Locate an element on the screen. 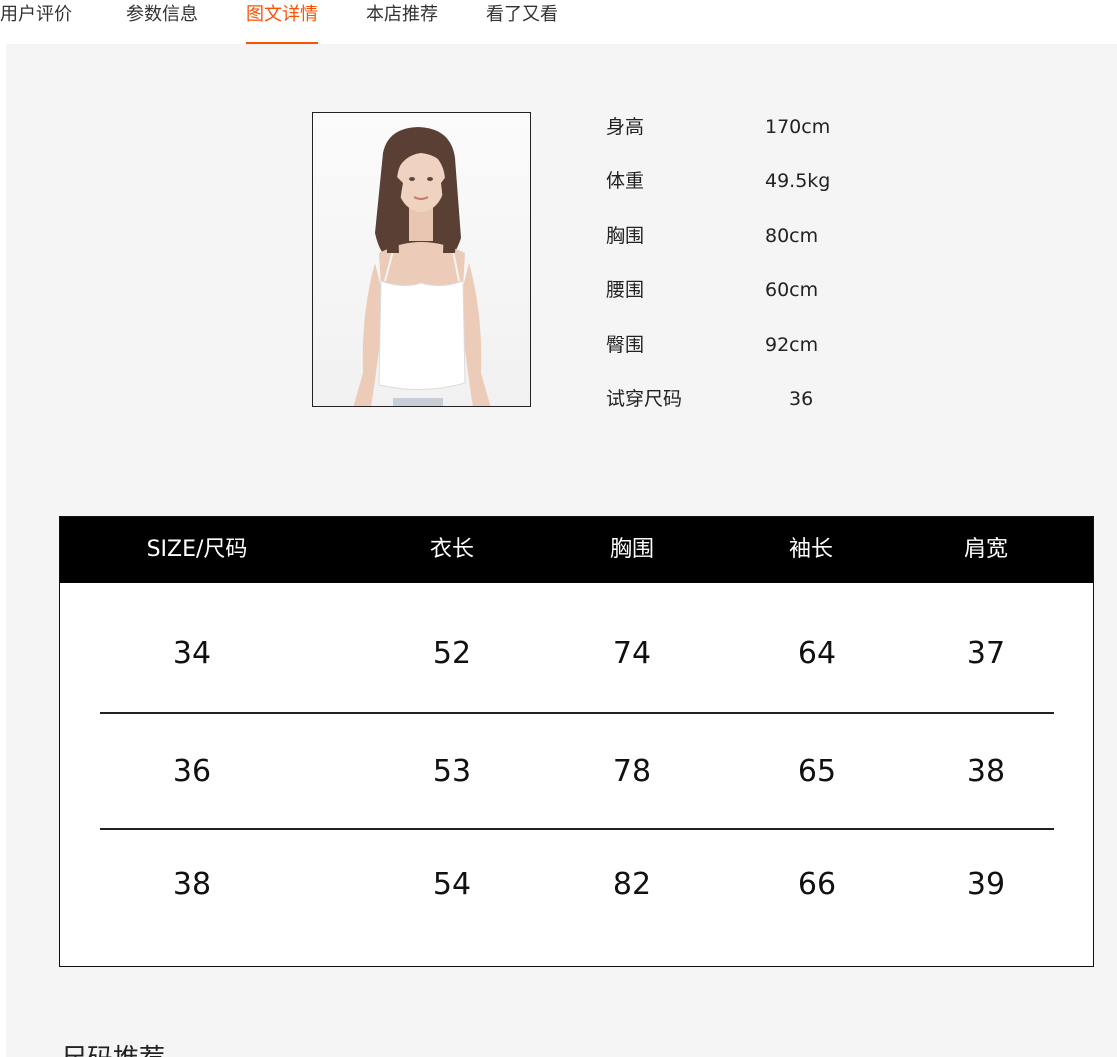 Image resolution: width=1117 pixels, height=1057 pixels. tab-store-recommend: 本店推荐 is located at coordinates (402, 23).